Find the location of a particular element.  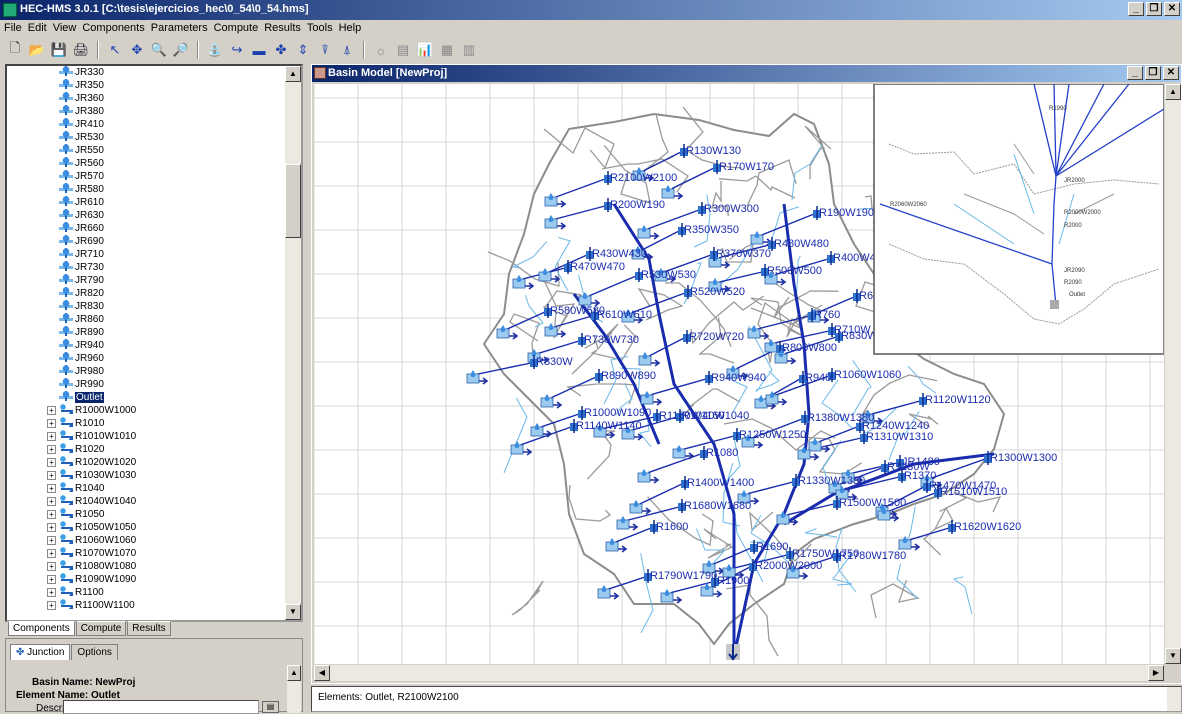

scroll-left-arrow-icon: ◀ is located at coordinates (322, 673).